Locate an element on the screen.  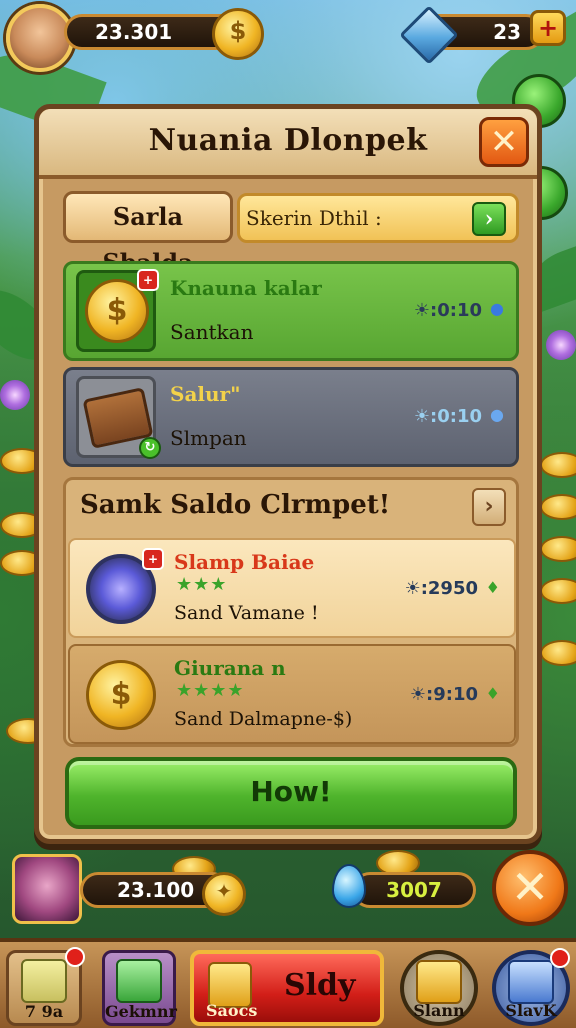
reward-title: Slamp Baiae is located at coordinates (244, 562).